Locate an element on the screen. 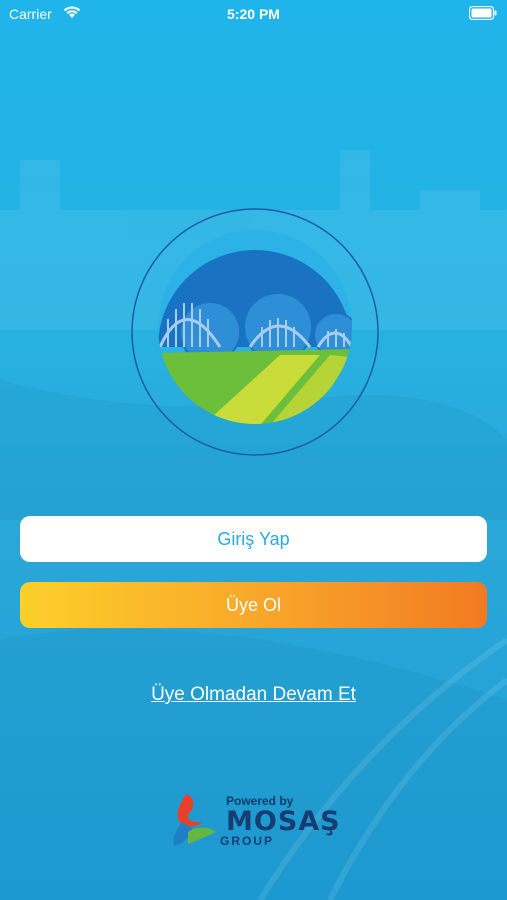 This screenshot has width=507, height=900. battery-icon is located at coordinates (483, 13).